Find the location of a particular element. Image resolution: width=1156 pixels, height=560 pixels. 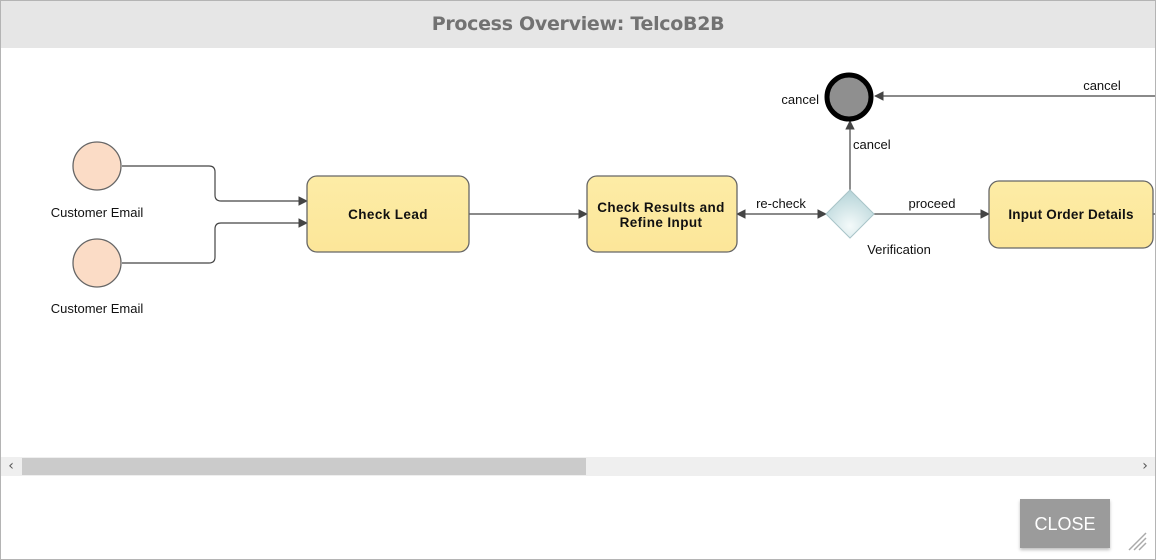

chevron-left-icon: ‹ is located at coordinates (11, 466).